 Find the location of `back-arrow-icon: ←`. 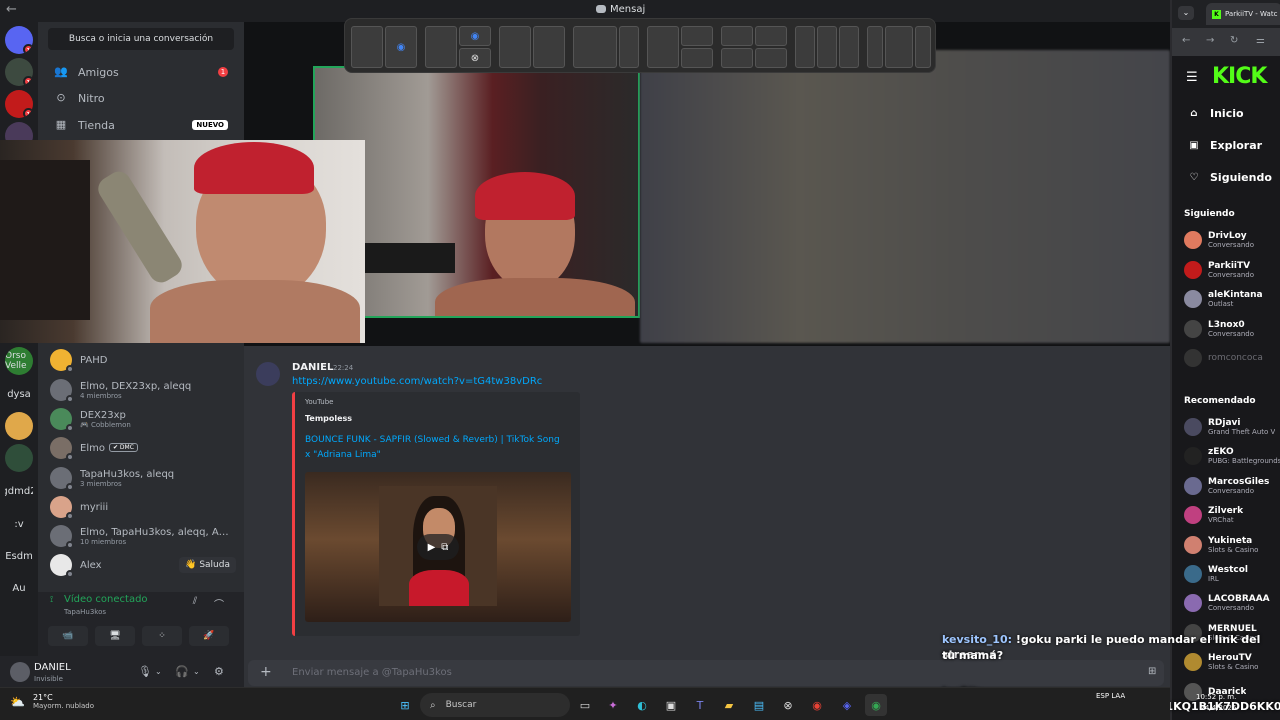

back-arrow-icon: ← is located at coordinates (11, 9).